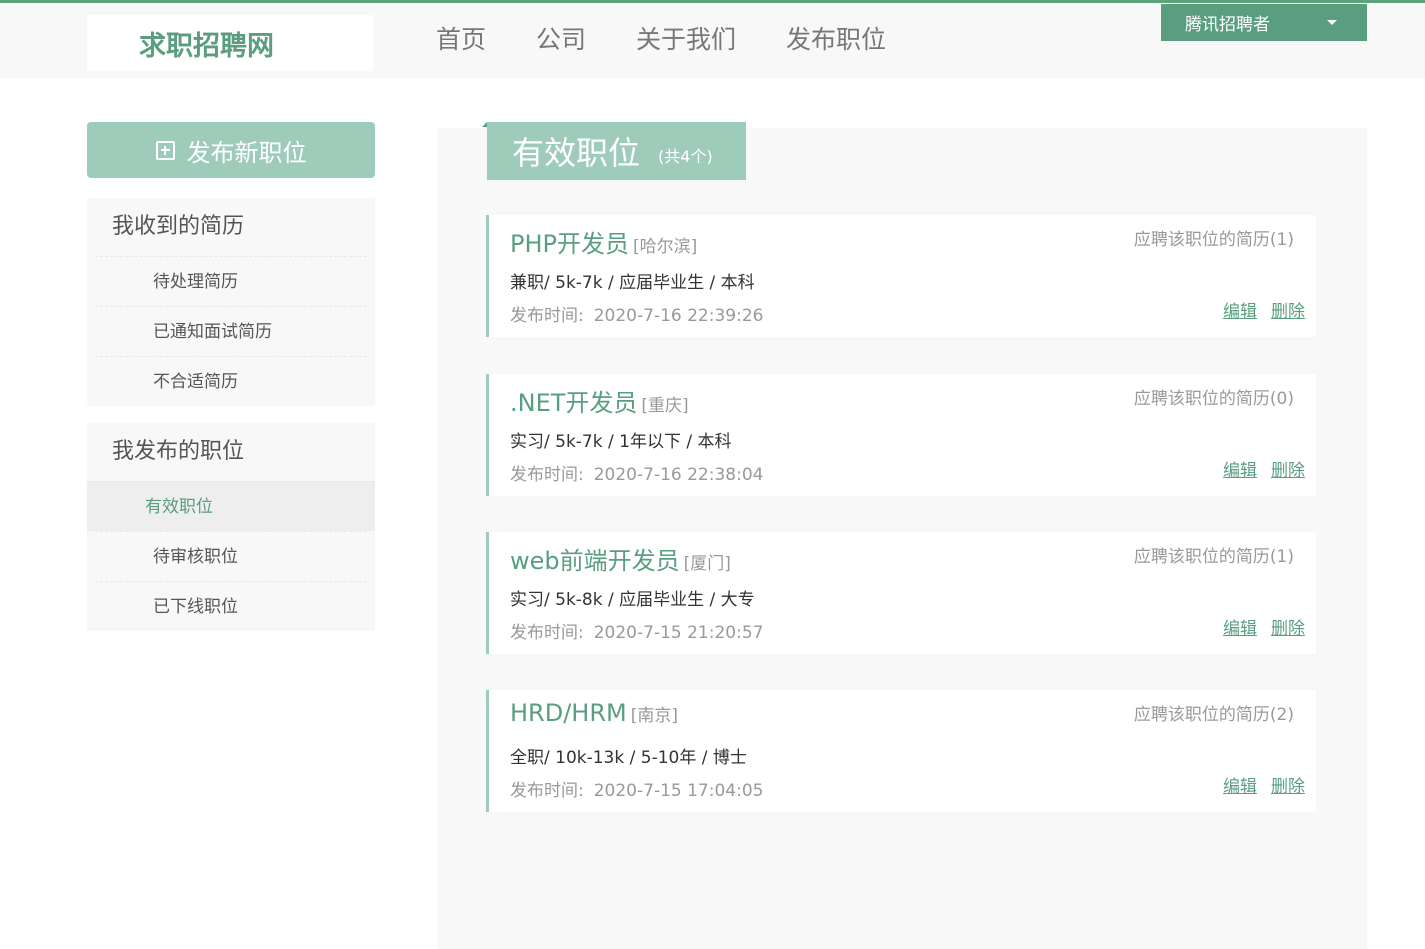 This screenshot has width=1425, height=949. I want to click on sidebar-item-active-jobs: 有效职位, so click(231, 506).